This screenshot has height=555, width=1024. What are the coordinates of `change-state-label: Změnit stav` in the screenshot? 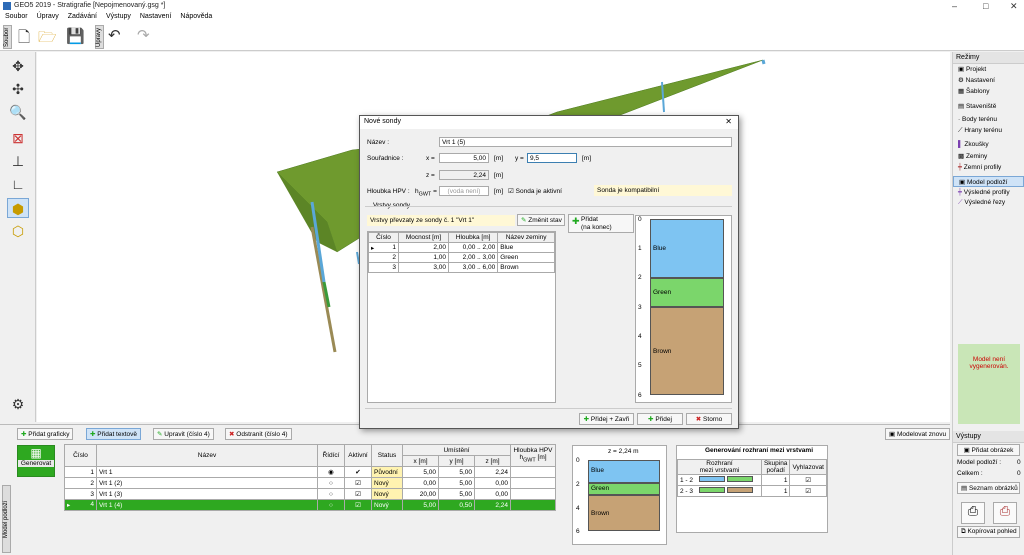 It's located at (545, 220).